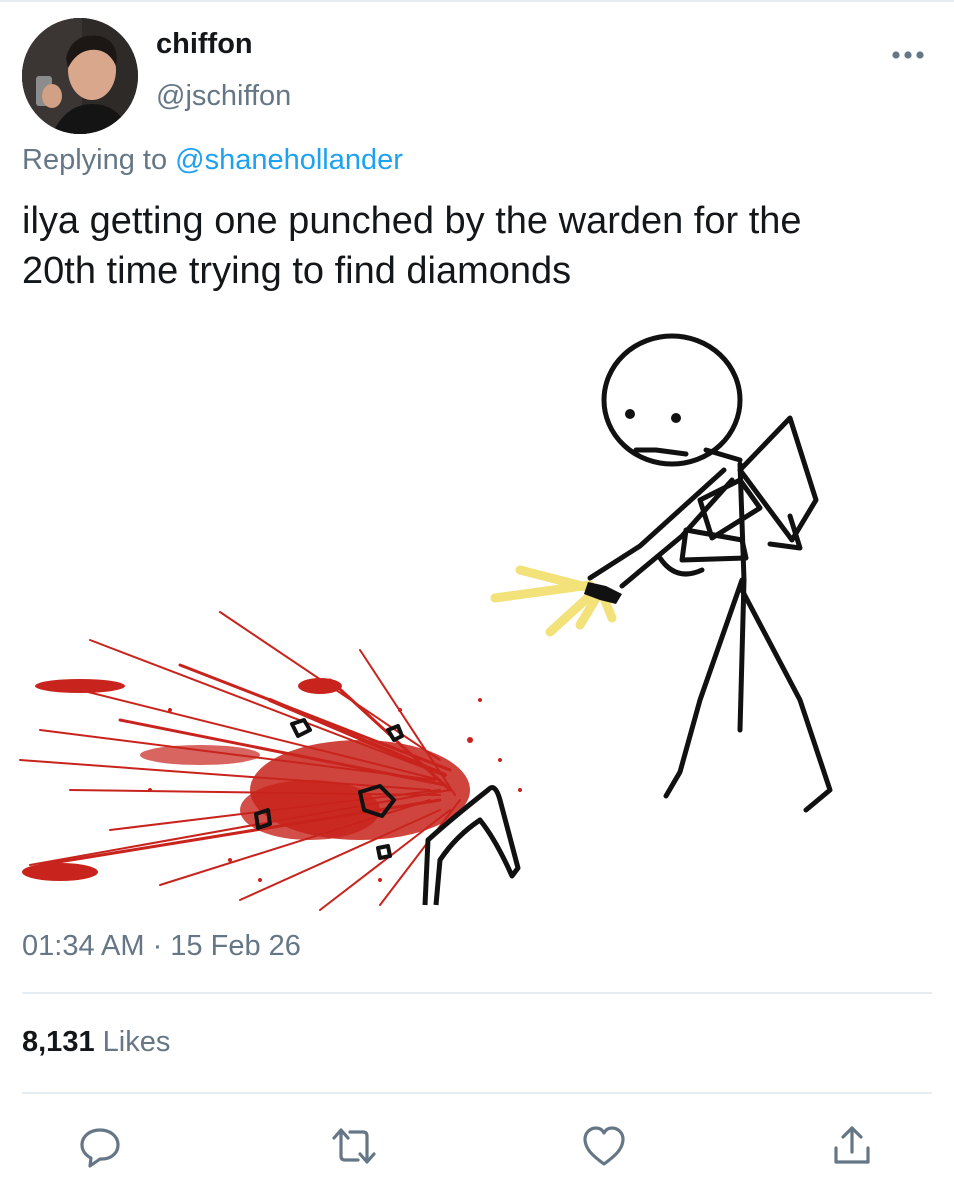  I want to click on retweet-icon, so click(354, 1146).